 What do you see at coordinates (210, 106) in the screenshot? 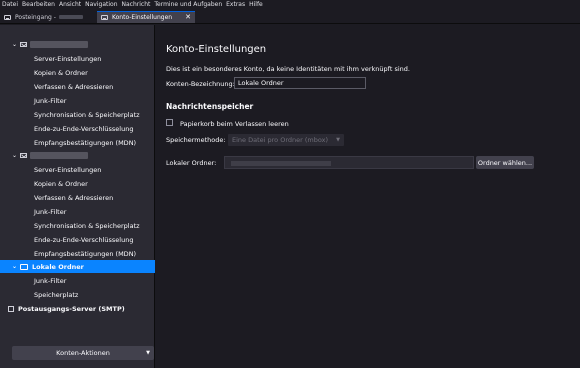
I see `section-title-message-storage: Nachrichtenspeicher` at bounding box center [210, 106].